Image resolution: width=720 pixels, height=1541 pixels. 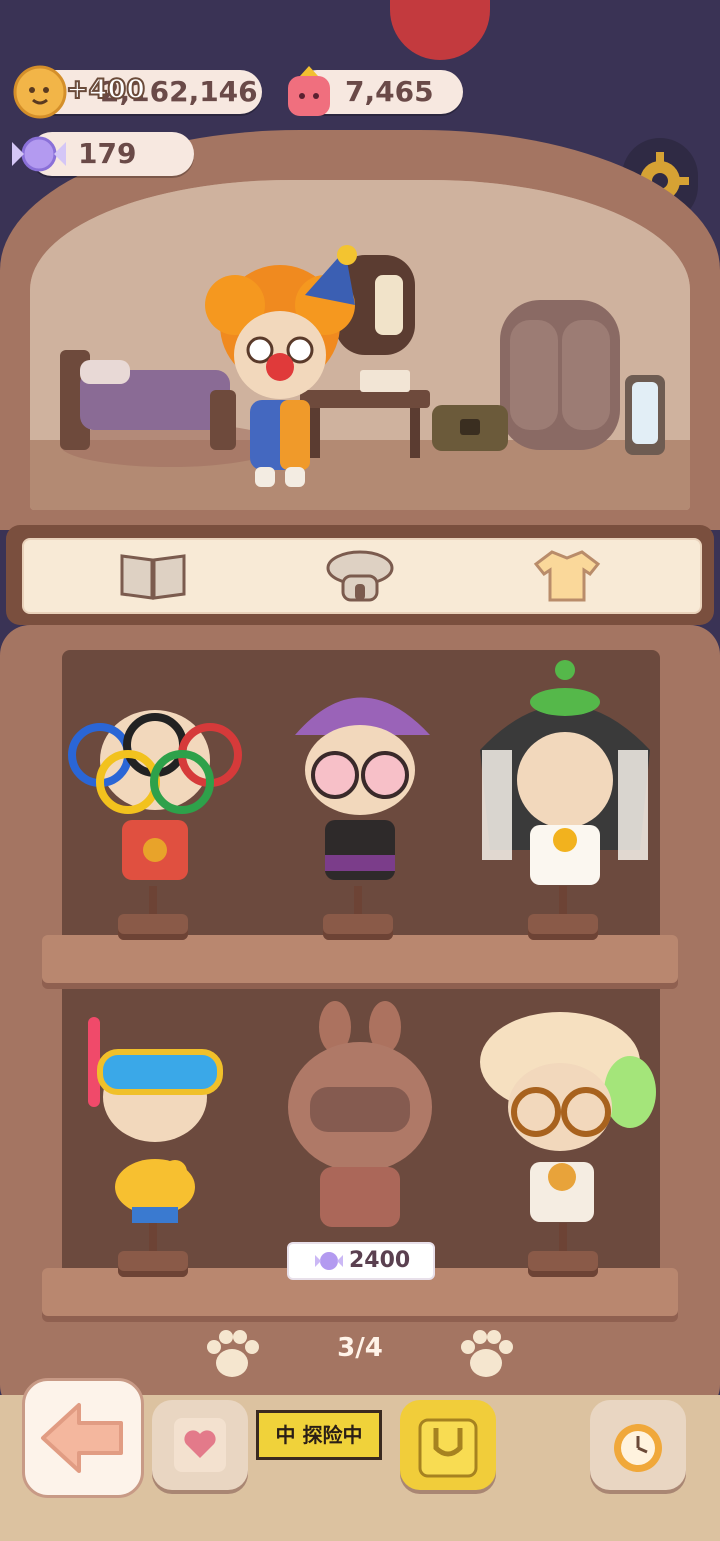 What do you see at coordinates (470, 428) in the screenshot?
I see `chest-icon` at bounding box center [470, 428].